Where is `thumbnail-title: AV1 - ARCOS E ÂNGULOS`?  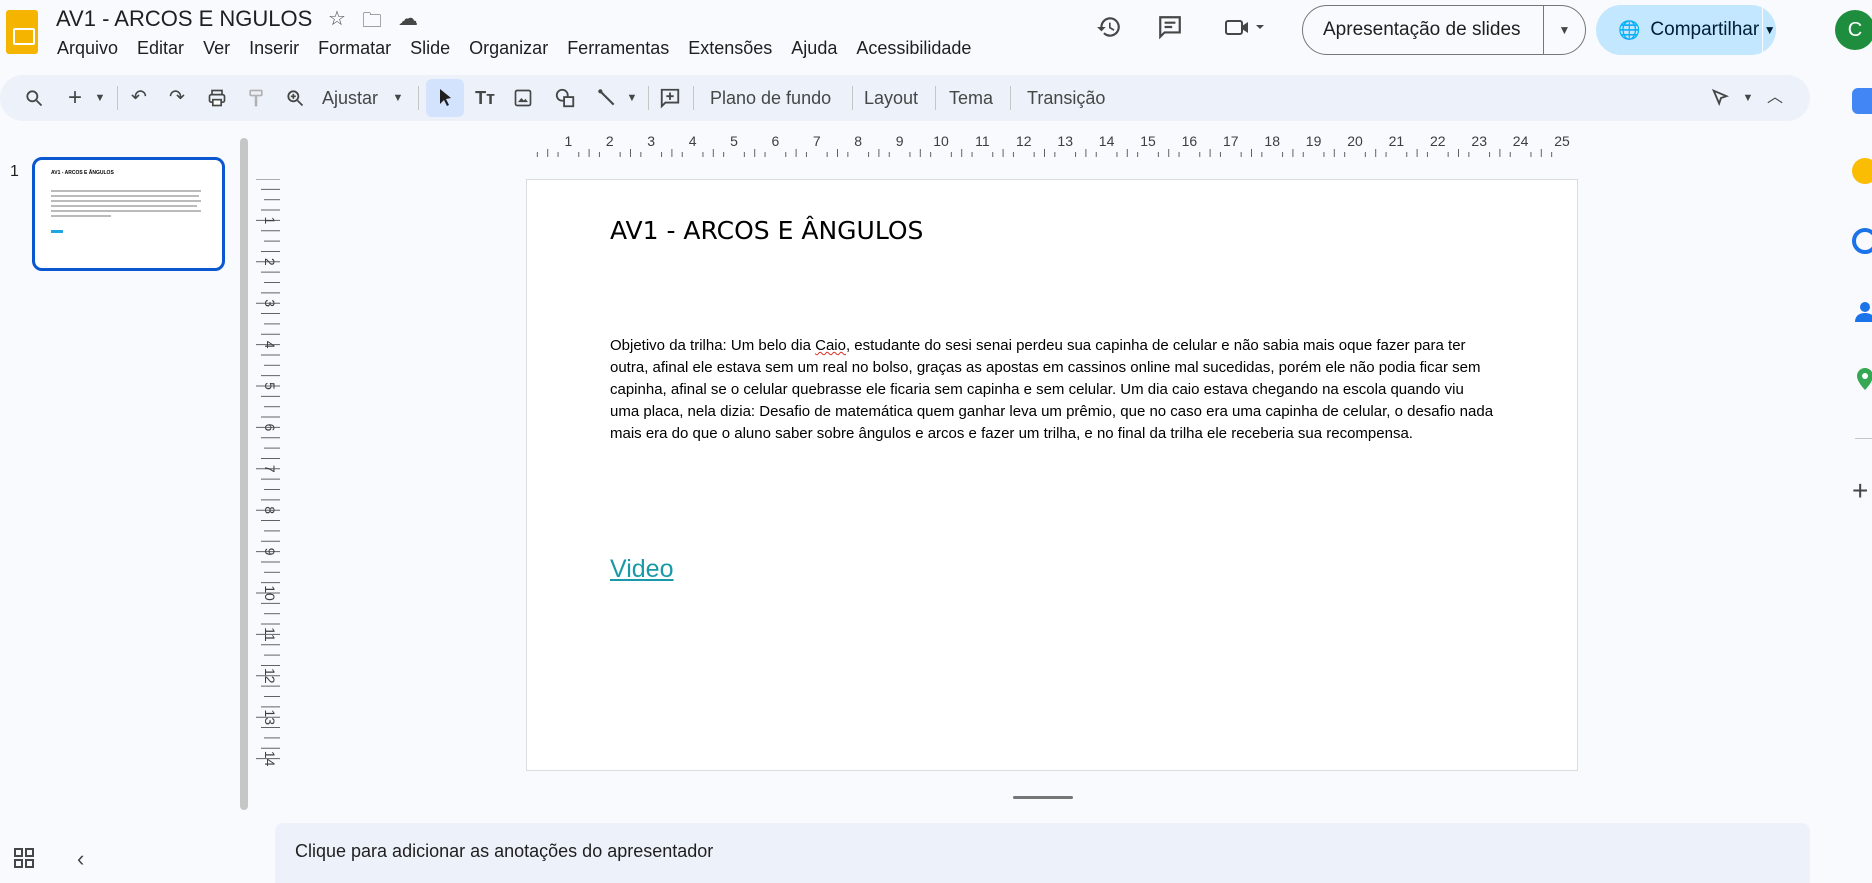 thumbnail-title: AV1 - ARCOS E ÂNGULOS is located at coordinates (82, 173).